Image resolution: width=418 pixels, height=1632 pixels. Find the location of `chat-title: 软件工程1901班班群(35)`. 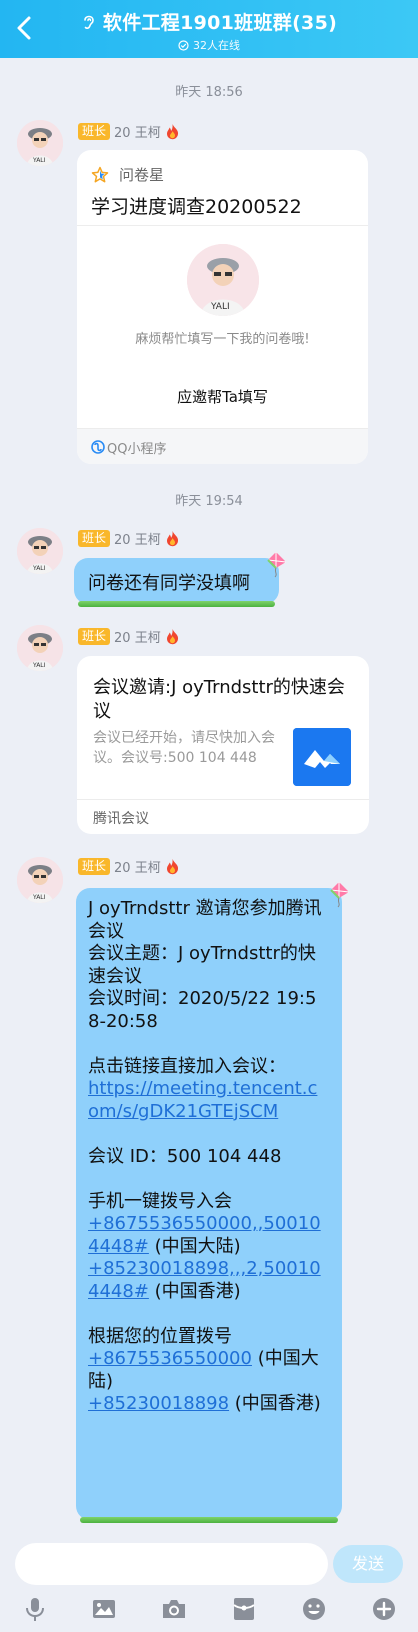

chat-title: 软件工程1901班班群(35) is located at coordinates (220, 23).